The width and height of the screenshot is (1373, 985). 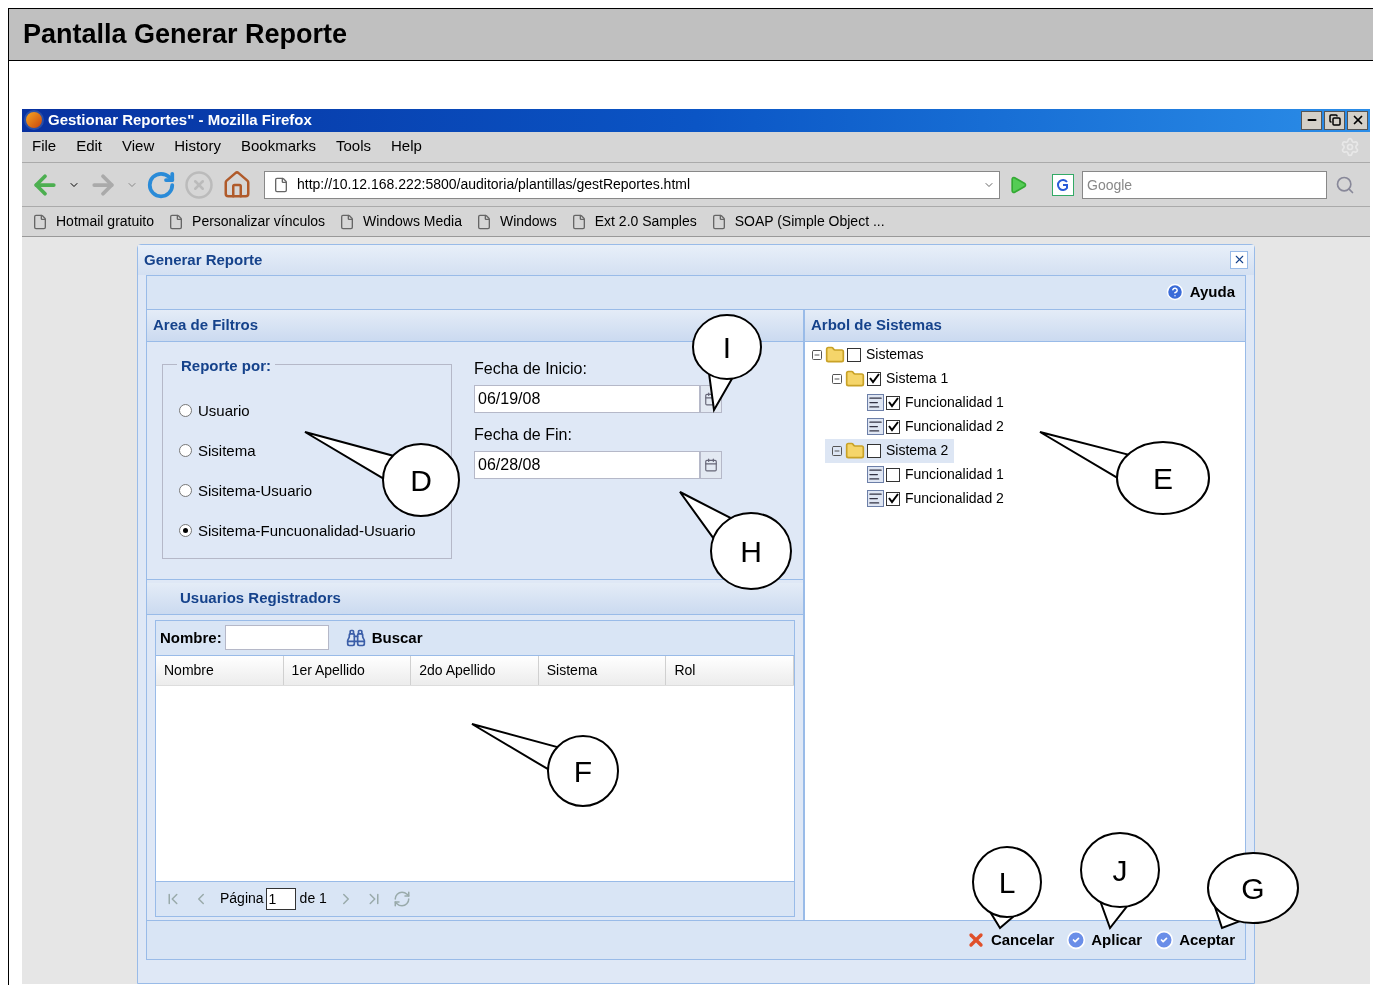 I want to click on callout: J, so click(x=1120, y=881).